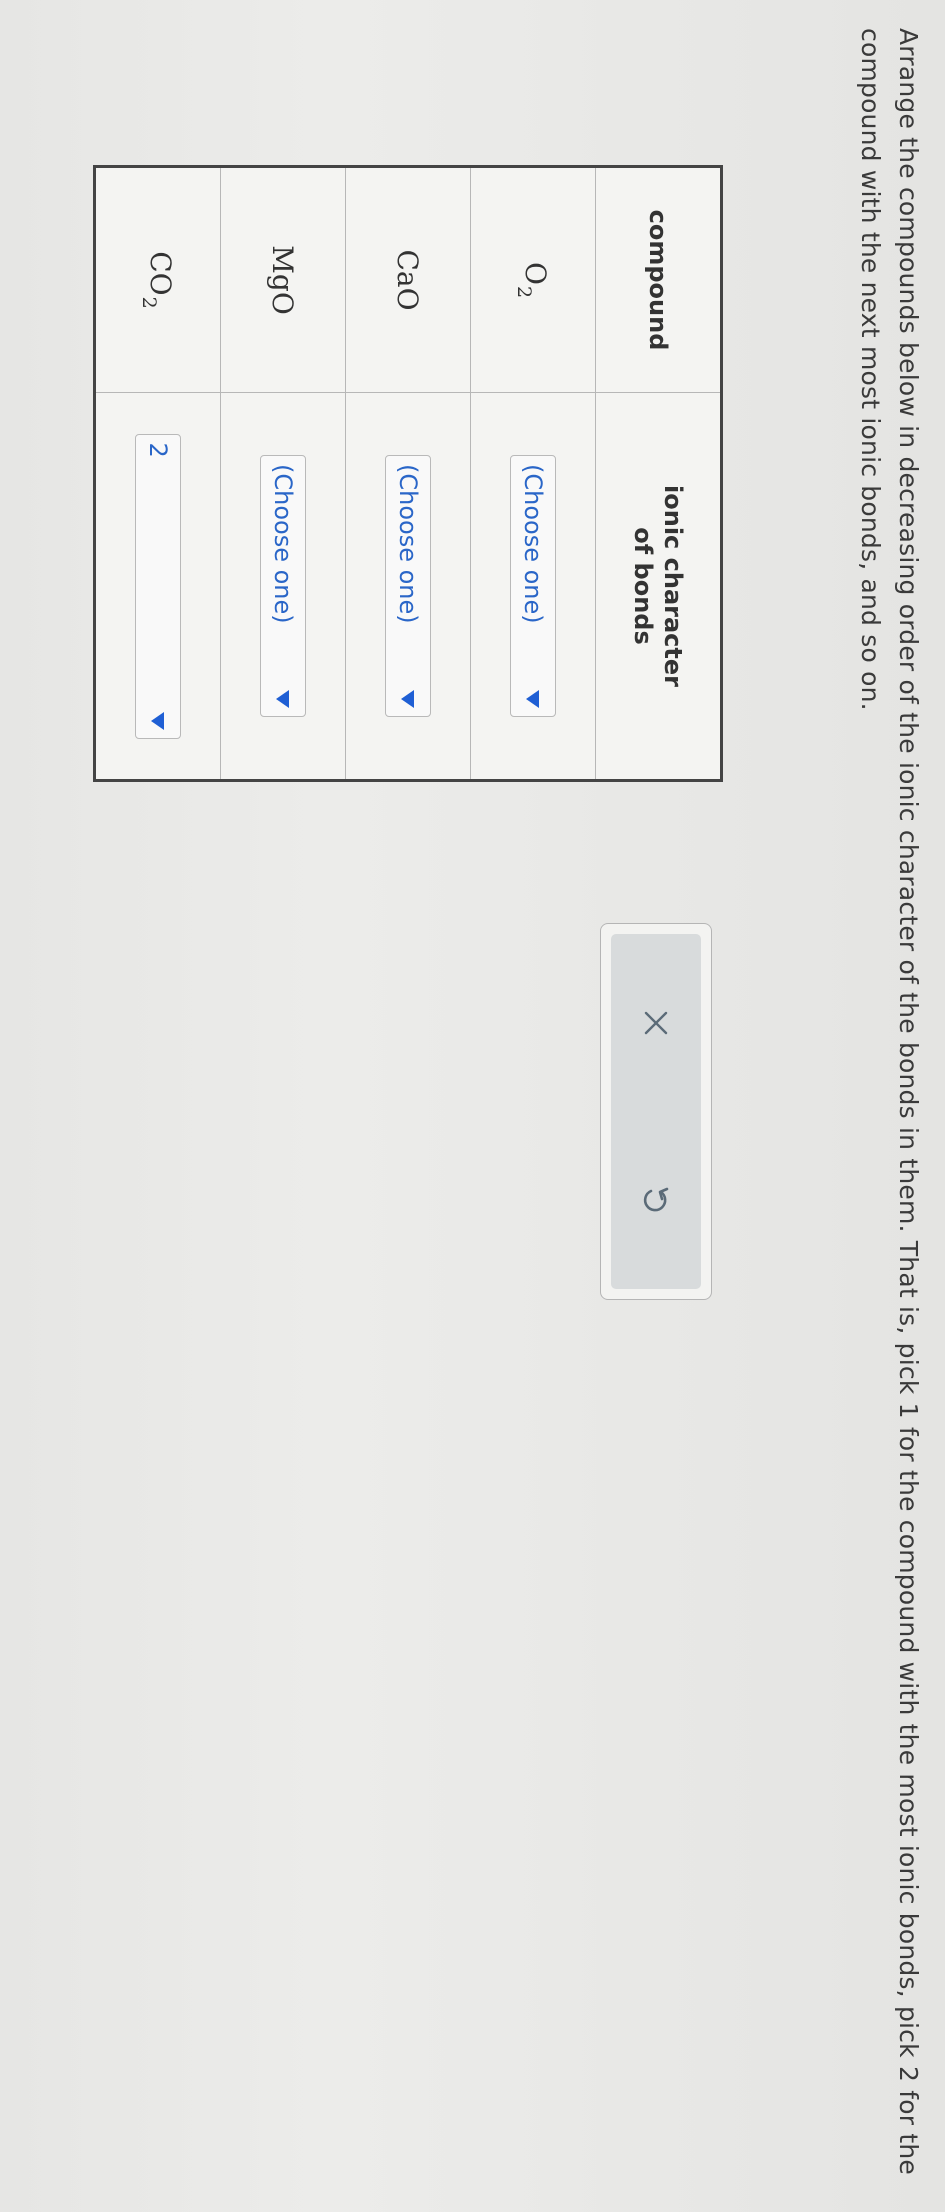 The height and width of the screenshot is (2212, 945). I want to click on rank-select-o2: (Choose one), so click(533, 586).